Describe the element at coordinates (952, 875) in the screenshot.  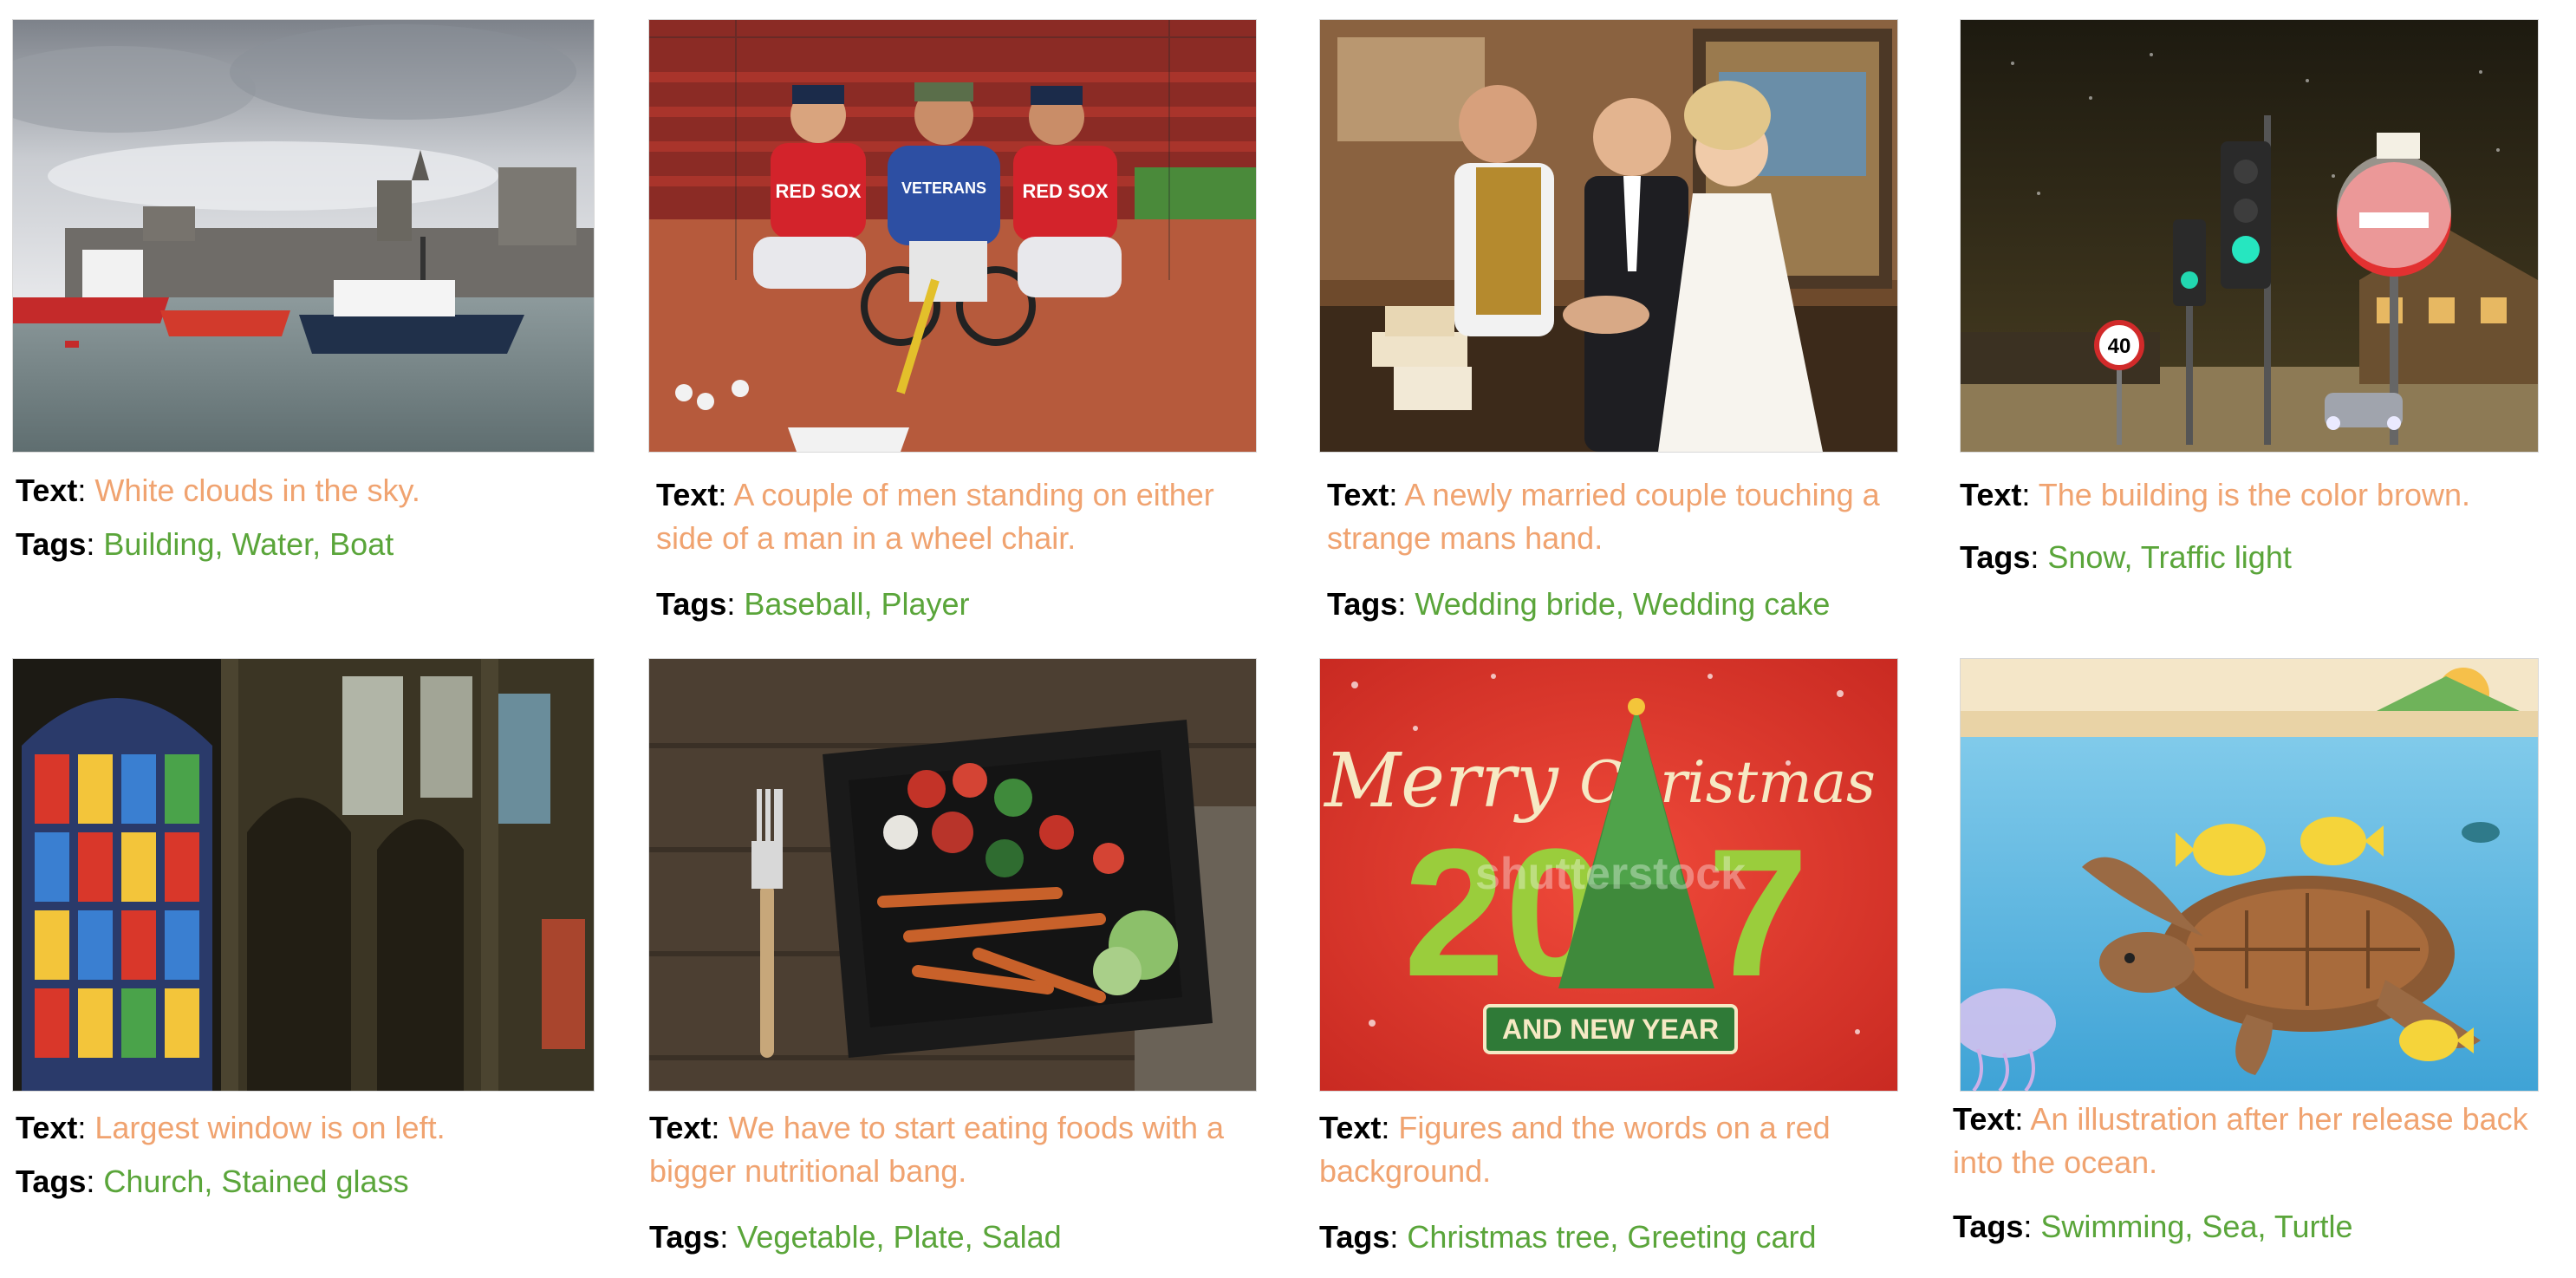
I see `food-plate-photo` at that location.